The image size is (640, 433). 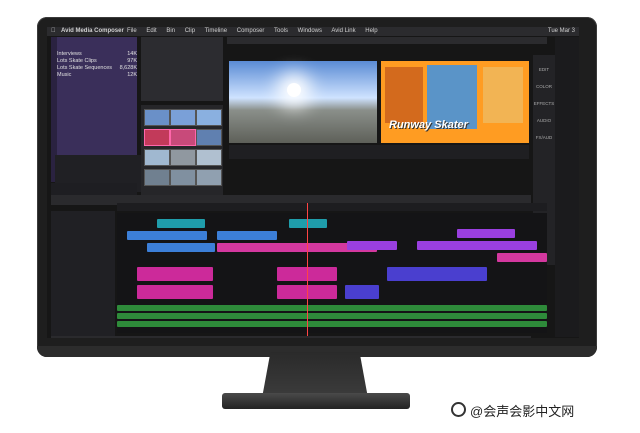 What do you see at coordinates (251, 31) in the screenshot?
I see `menu-composer: Composer` at bounding box center [251, 31].